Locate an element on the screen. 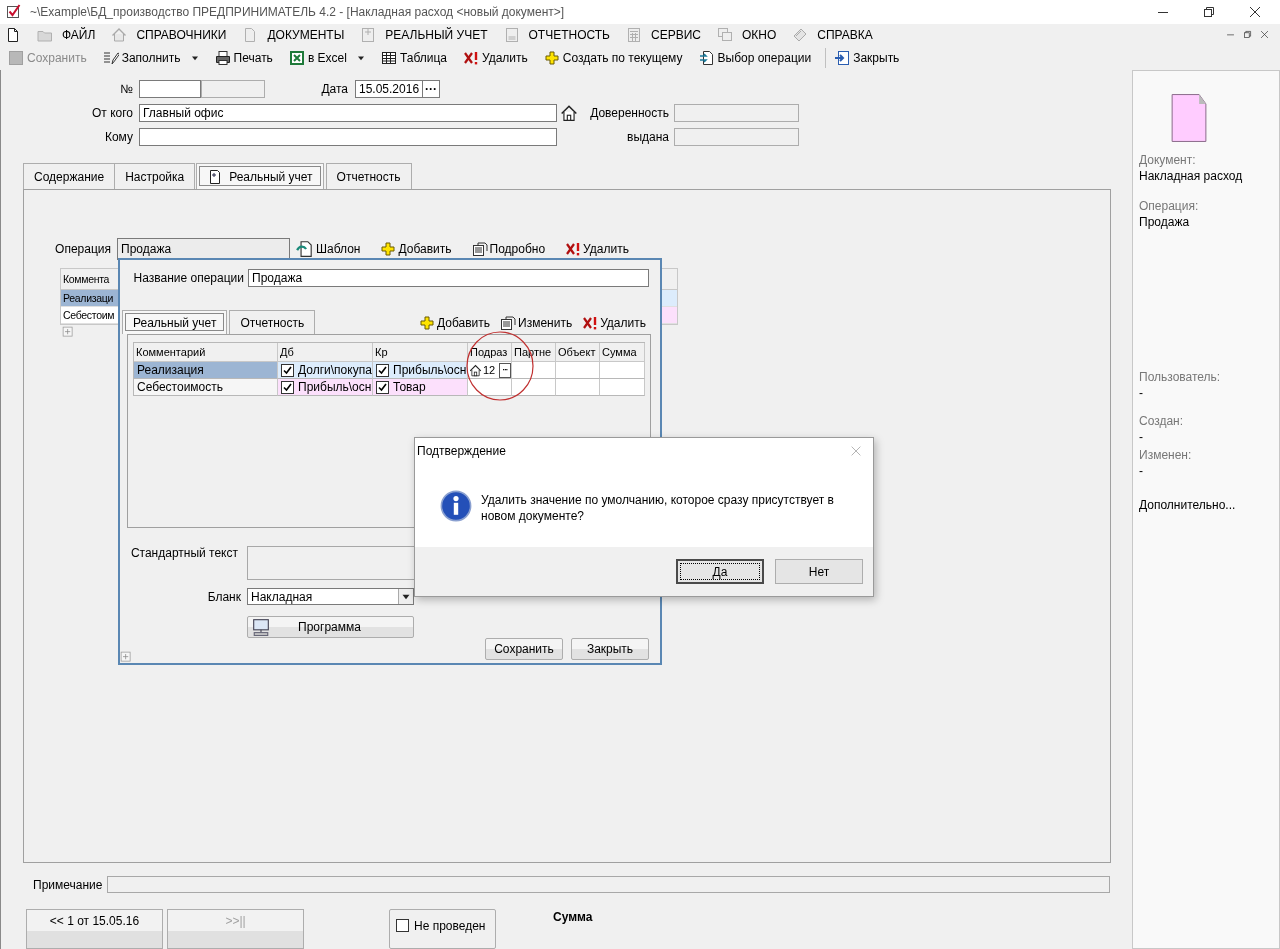  account-name: Прибыль\осн is located at coordinates (430, 370).